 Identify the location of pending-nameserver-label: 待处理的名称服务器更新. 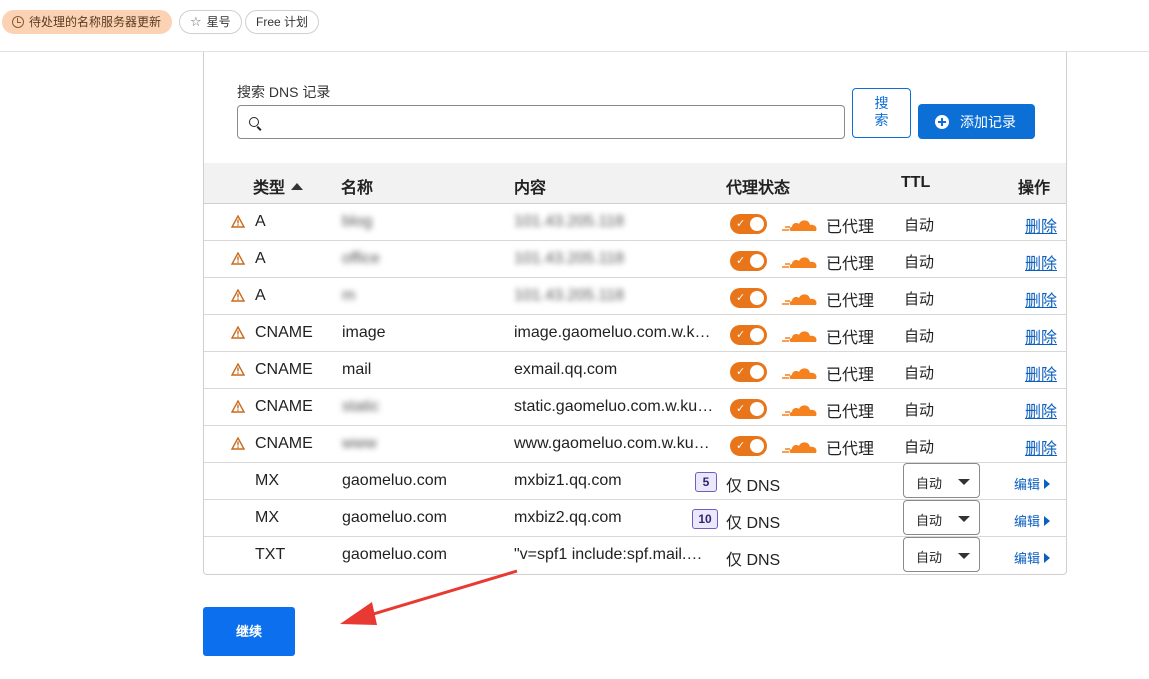
(95, 22).